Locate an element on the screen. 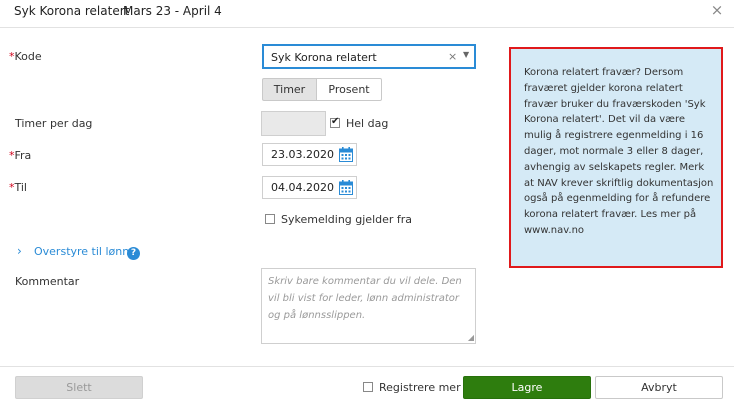 The width and height of the screenshot is (734, 407). dialog-date-range: Mars 23 - April 4 is located at coordinates (172, 11).